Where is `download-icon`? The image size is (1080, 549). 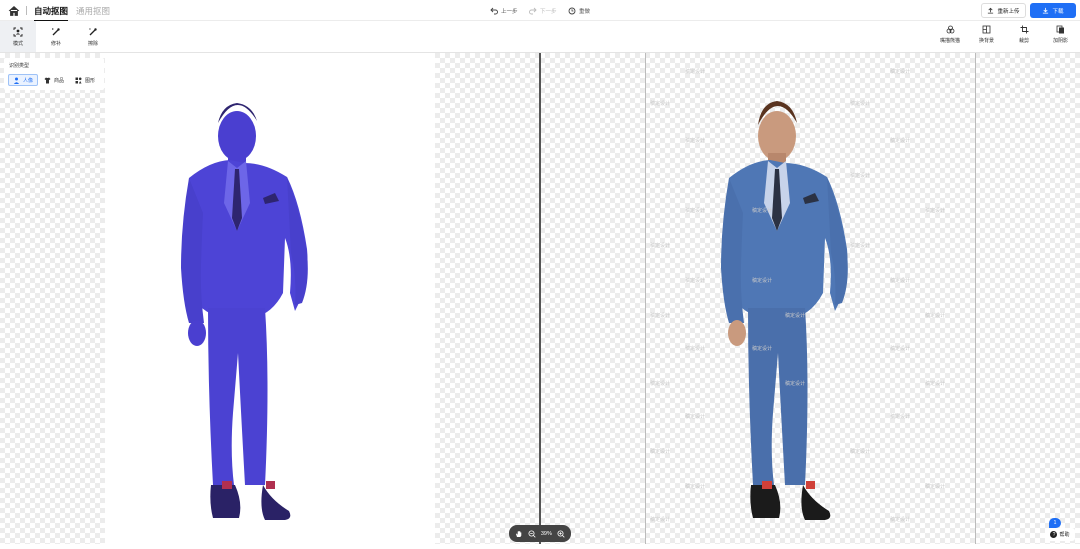 download-icon is located at coordinates (1046, 10).